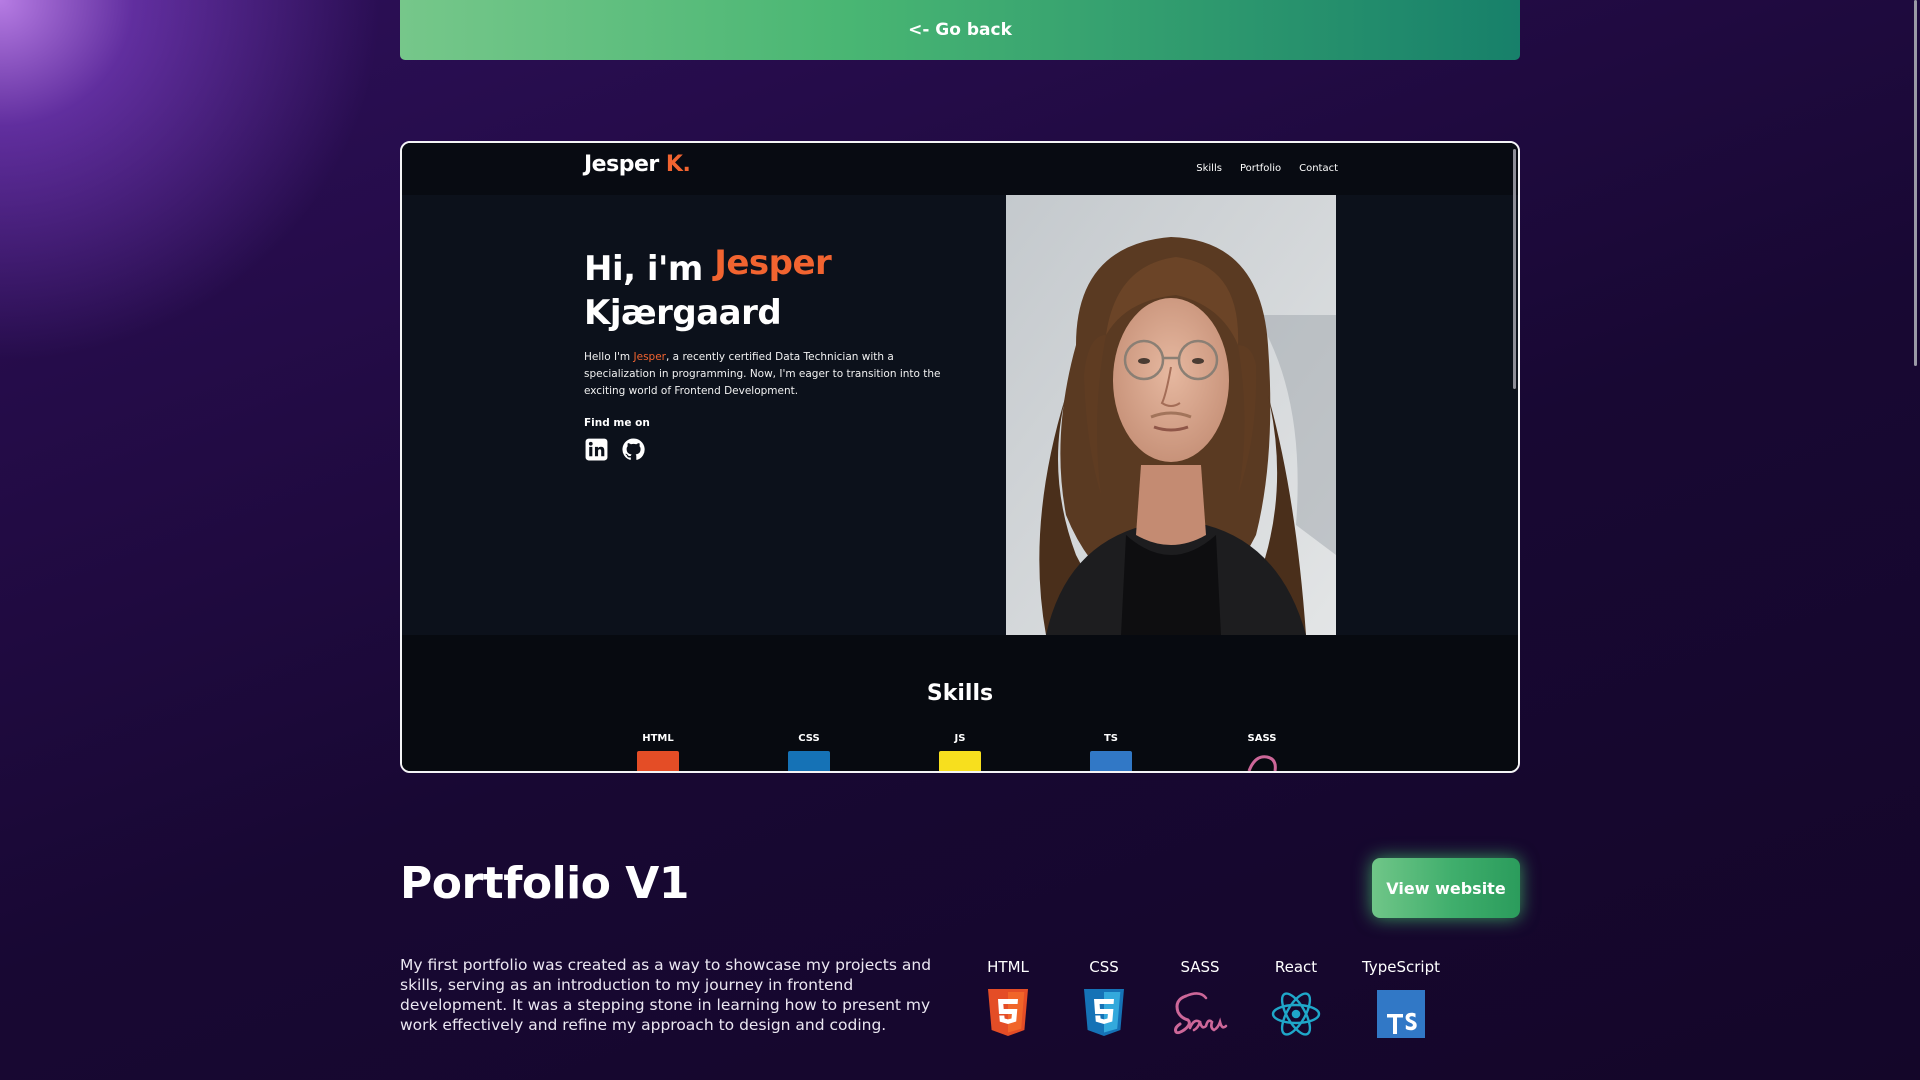 The image size is (1920, 1080). What do you see at coordinates (1296, 1014) in the screenshot?
I see `react-icon` at bounding box center [1296, 1014].